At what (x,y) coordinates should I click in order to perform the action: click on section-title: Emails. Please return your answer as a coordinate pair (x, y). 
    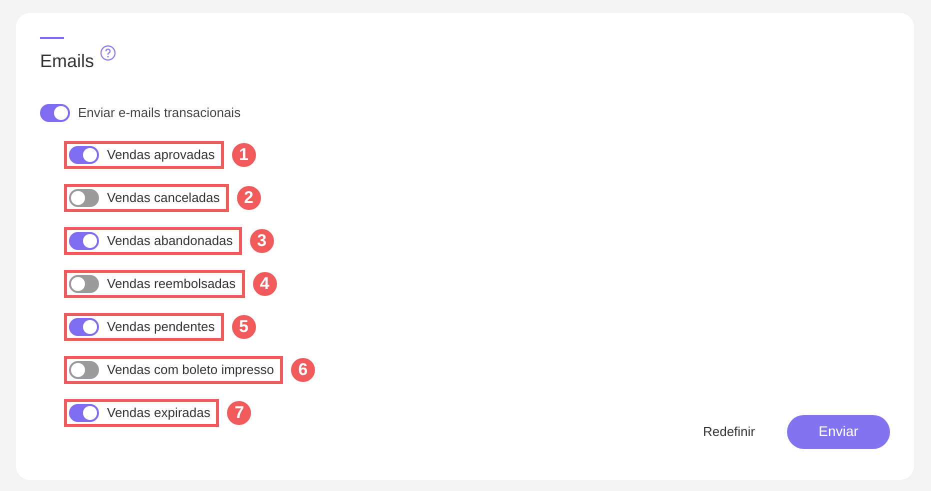
    Looking at the image, I should click on (67, 61).